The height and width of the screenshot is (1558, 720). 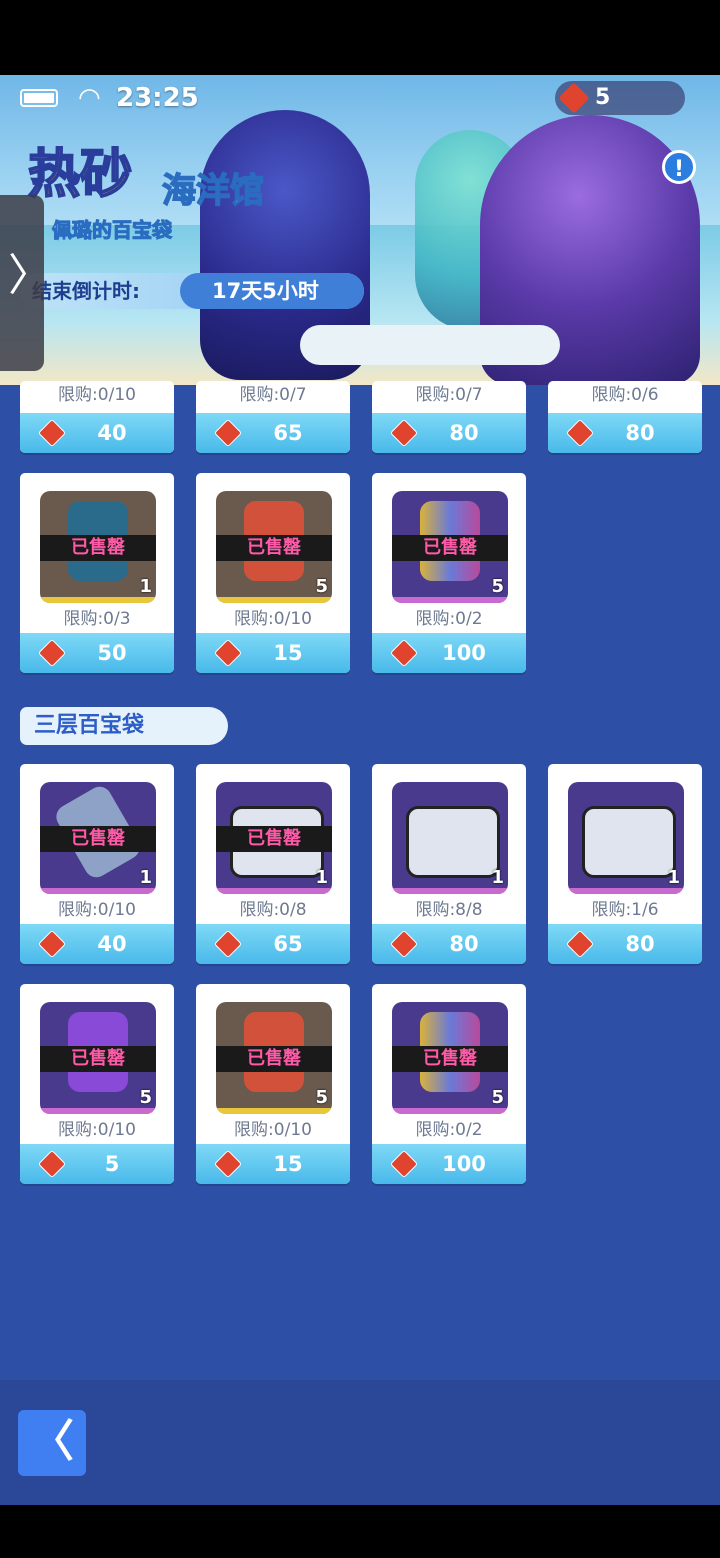 What do you see at coordinates (273, 395) in the screenshot?
I see `purchase-limit: 限购:0/7` at bounding box center [273, 395].